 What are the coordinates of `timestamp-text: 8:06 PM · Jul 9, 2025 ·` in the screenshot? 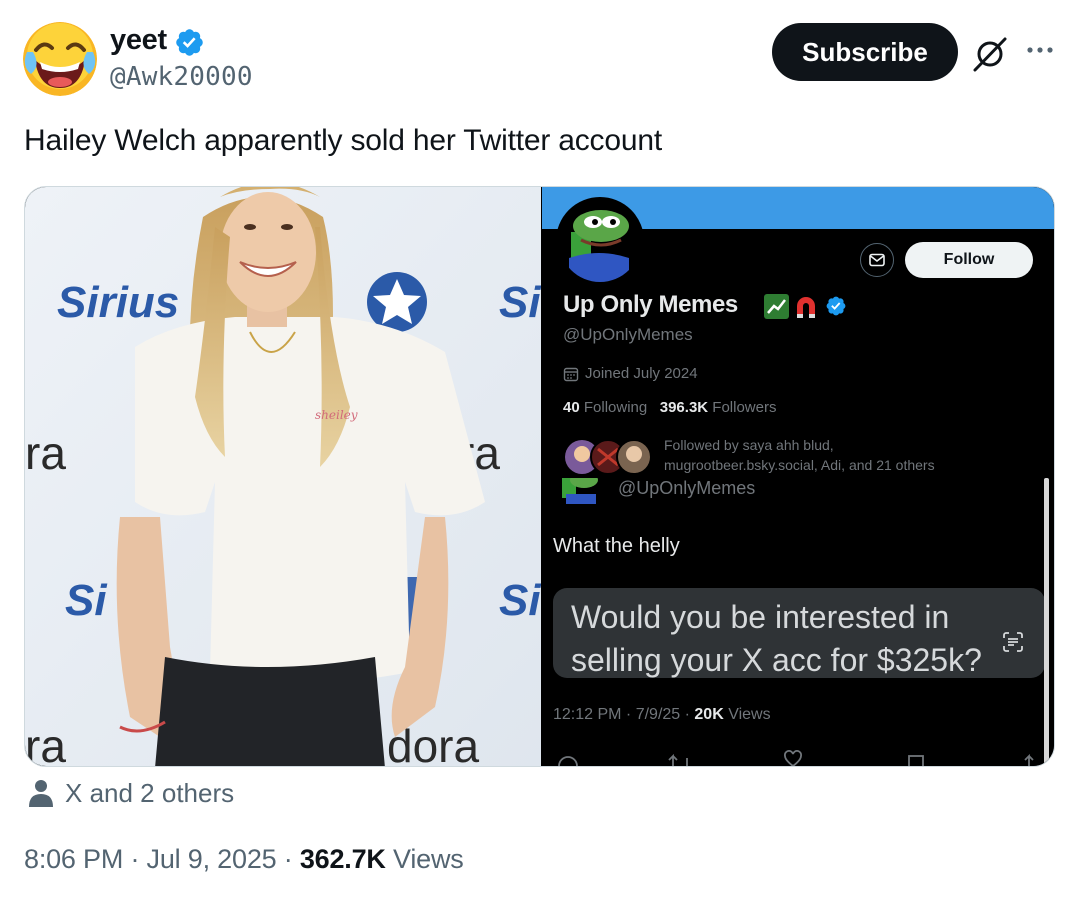 It's located at (162, 859).